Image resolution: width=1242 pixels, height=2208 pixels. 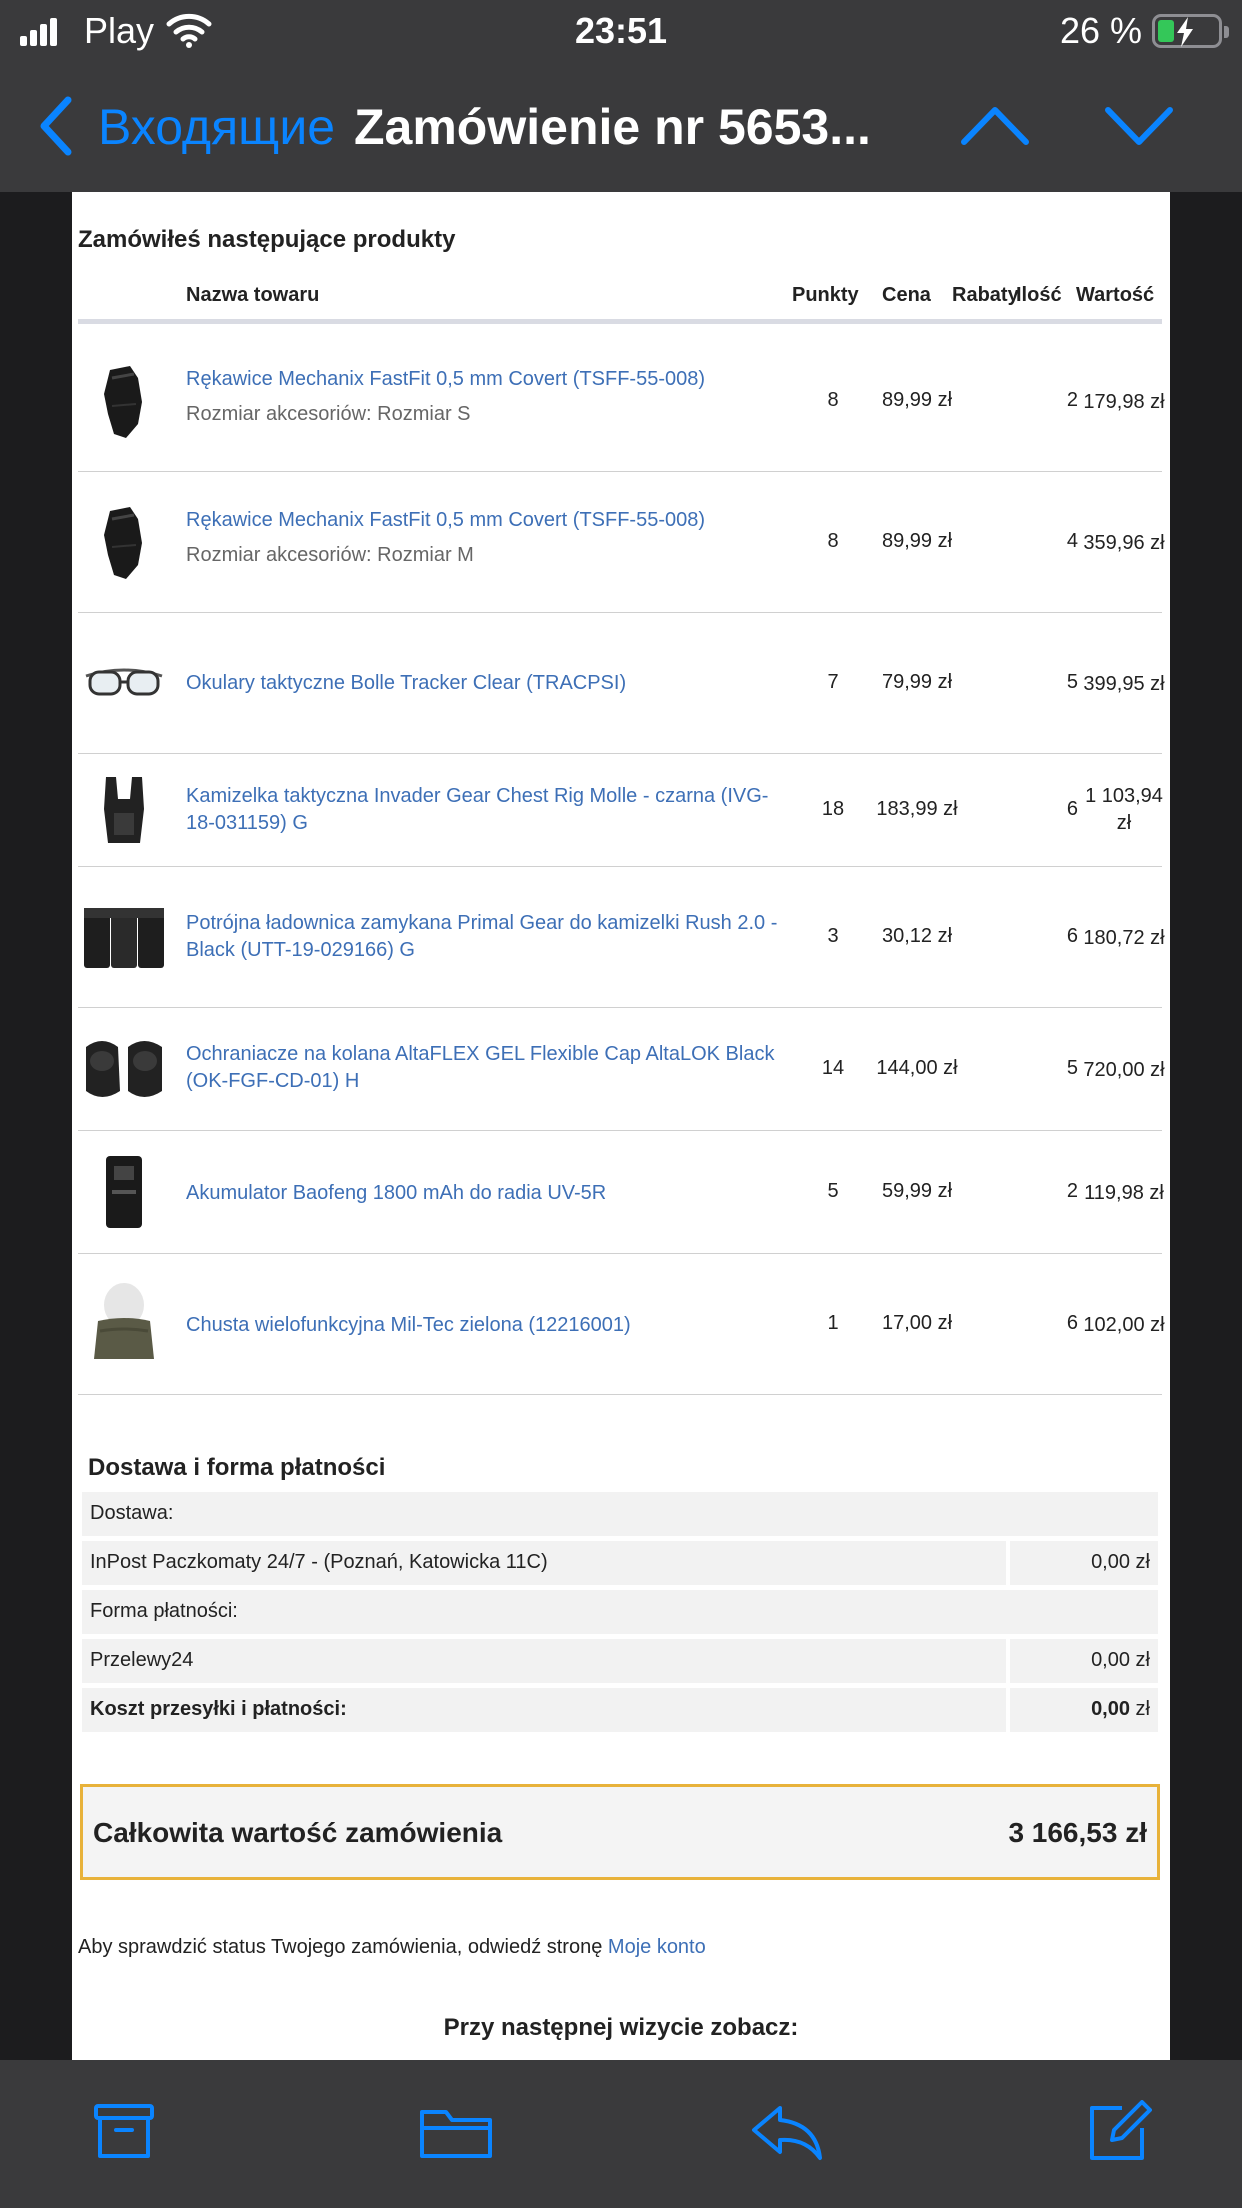 I want to click on payment-label: Forma płatności:, so click(x=620, y=1612).